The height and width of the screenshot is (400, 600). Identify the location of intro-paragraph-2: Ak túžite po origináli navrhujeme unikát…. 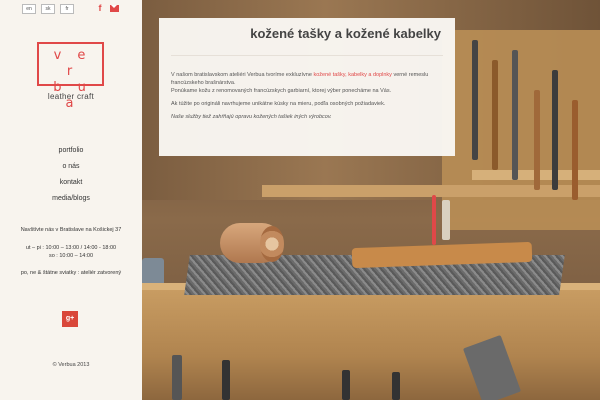
(278, 104).